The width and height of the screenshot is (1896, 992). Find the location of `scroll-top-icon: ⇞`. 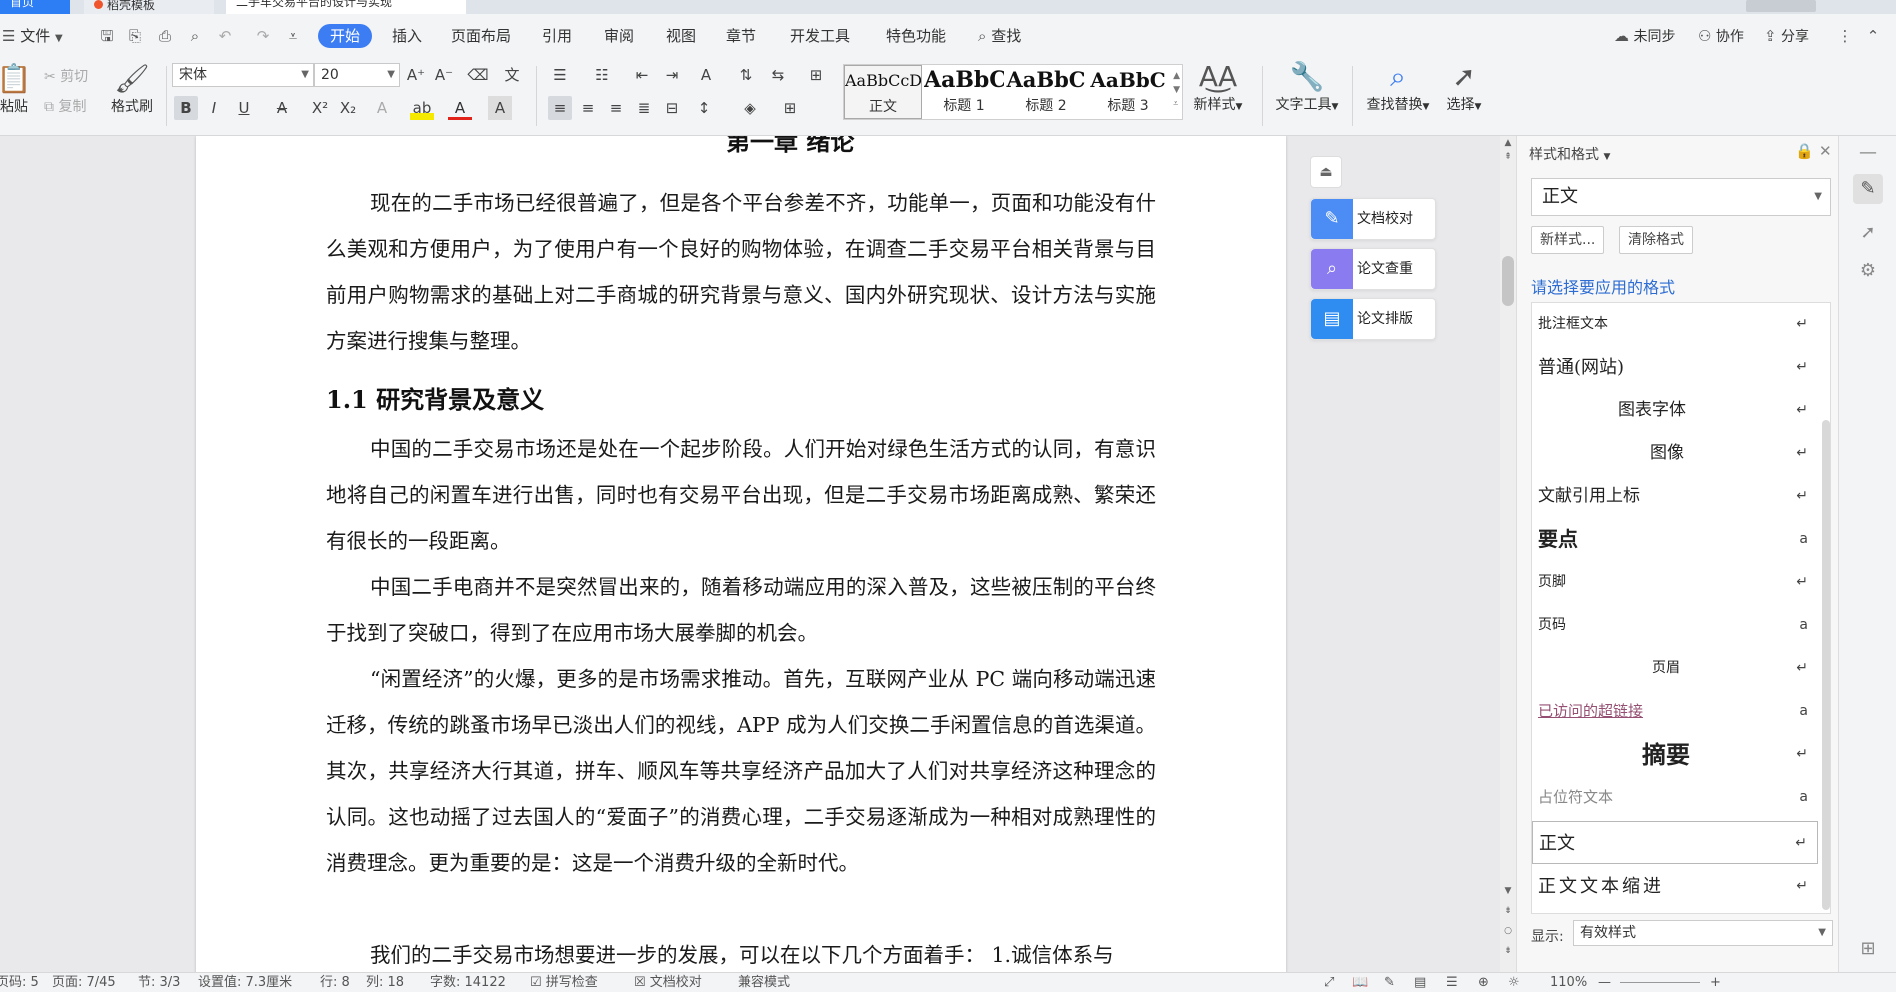

scroll-top-icon: ⇞ is located at coordinates (1508, 157).